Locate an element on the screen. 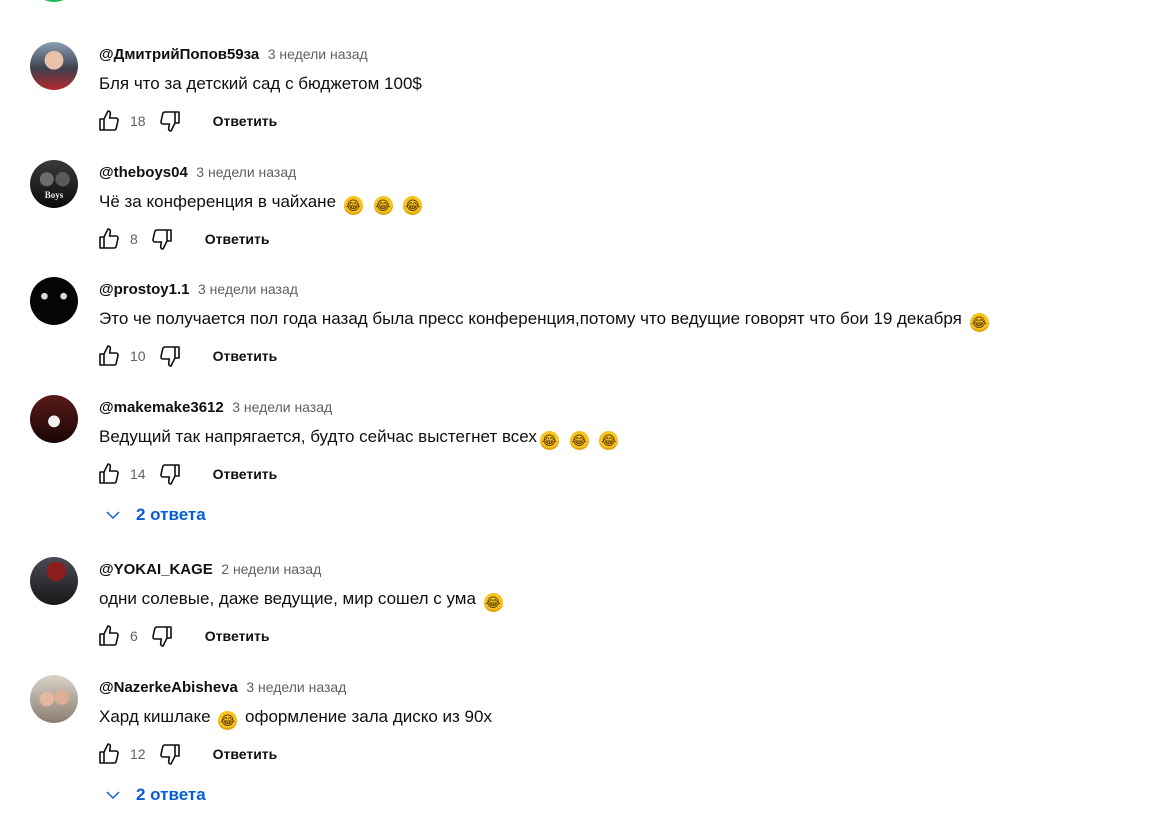 This screenshot has height=818, width=1150. like-count: 18 is located at coordinates (138, 121).